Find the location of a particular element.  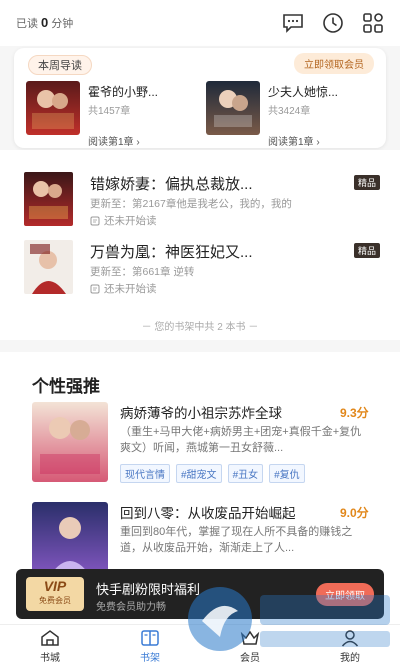

weekly-guide-tag: 本周导读 is located at coordinates (60, 65).